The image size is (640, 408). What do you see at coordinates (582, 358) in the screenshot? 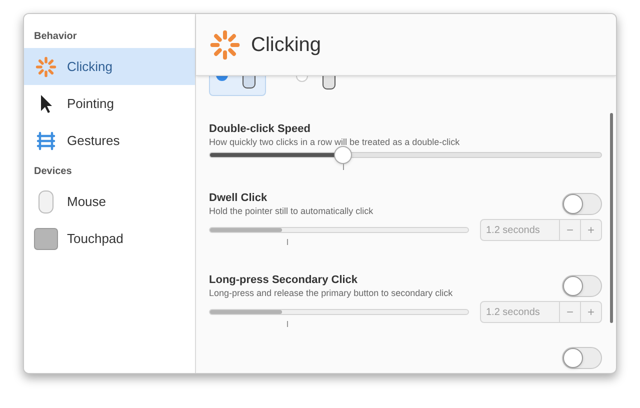
I see `toggle-switch` at bounding box center [582, 358].